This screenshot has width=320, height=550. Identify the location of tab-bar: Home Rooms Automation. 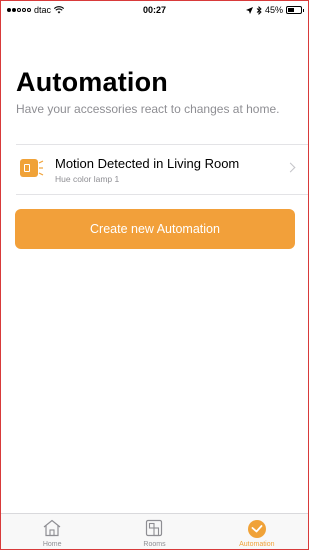
(154, 531).